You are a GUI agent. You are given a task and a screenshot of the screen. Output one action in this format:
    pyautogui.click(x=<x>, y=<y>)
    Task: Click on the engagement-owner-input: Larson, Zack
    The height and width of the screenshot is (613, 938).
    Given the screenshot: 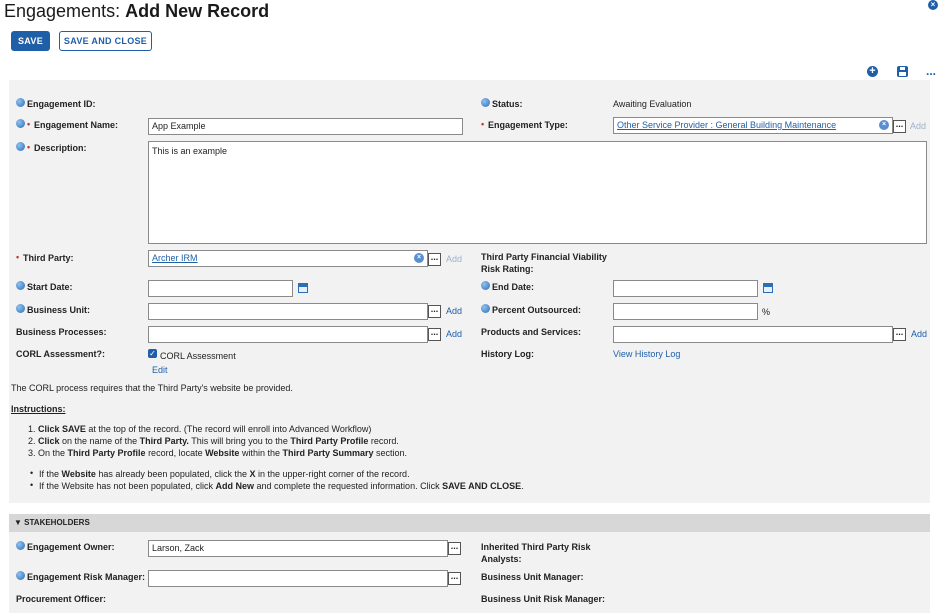 What is the action you would take?
    pyautogui.click(x=298, y=548)
    